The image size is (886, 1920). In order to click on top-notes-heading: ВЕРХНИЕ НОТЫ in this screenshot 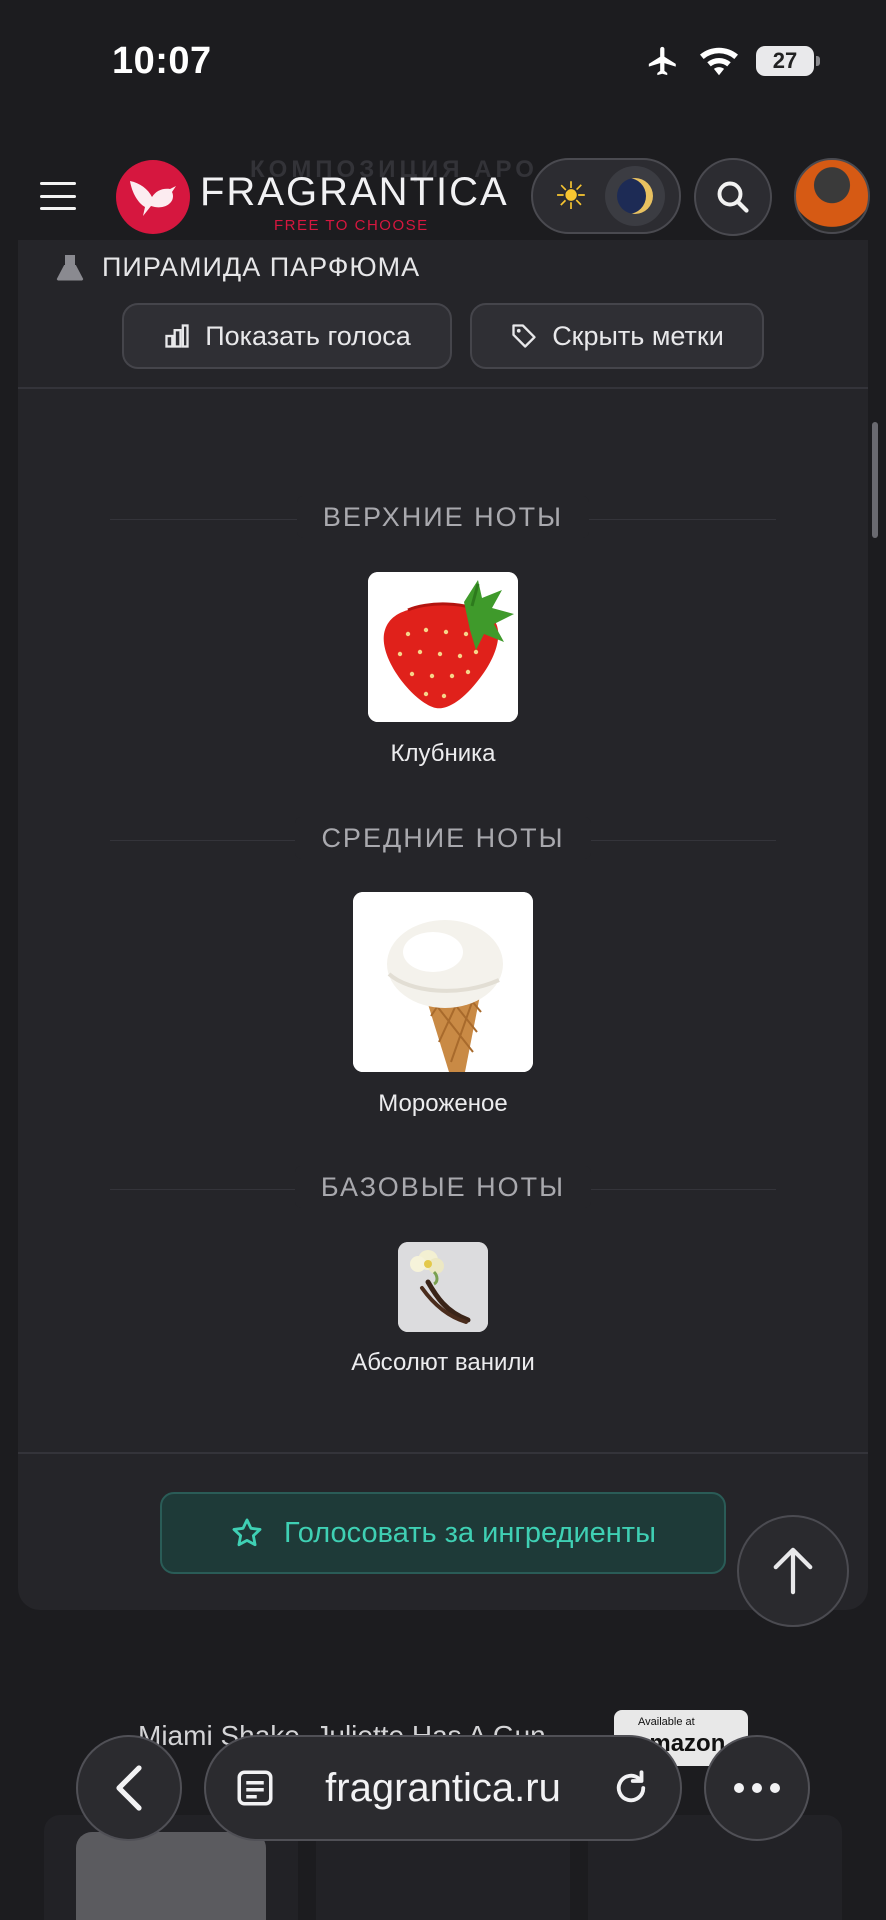, I will do `click(443, 517)`.